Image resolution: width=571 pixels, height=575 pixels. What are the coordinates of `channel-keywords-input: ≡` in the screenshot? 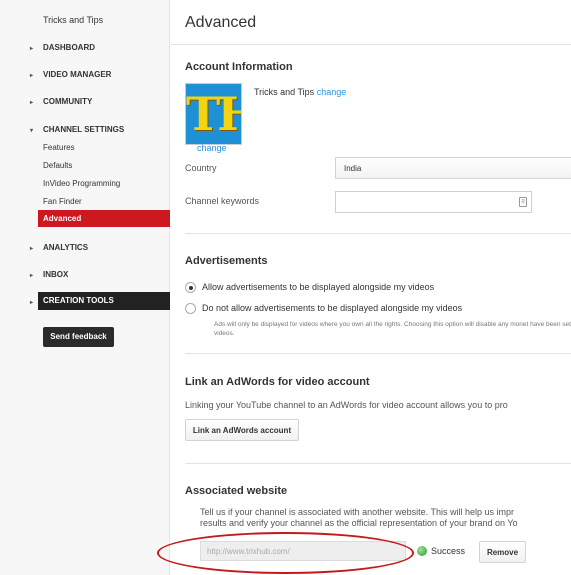 It's located at (433, 202).